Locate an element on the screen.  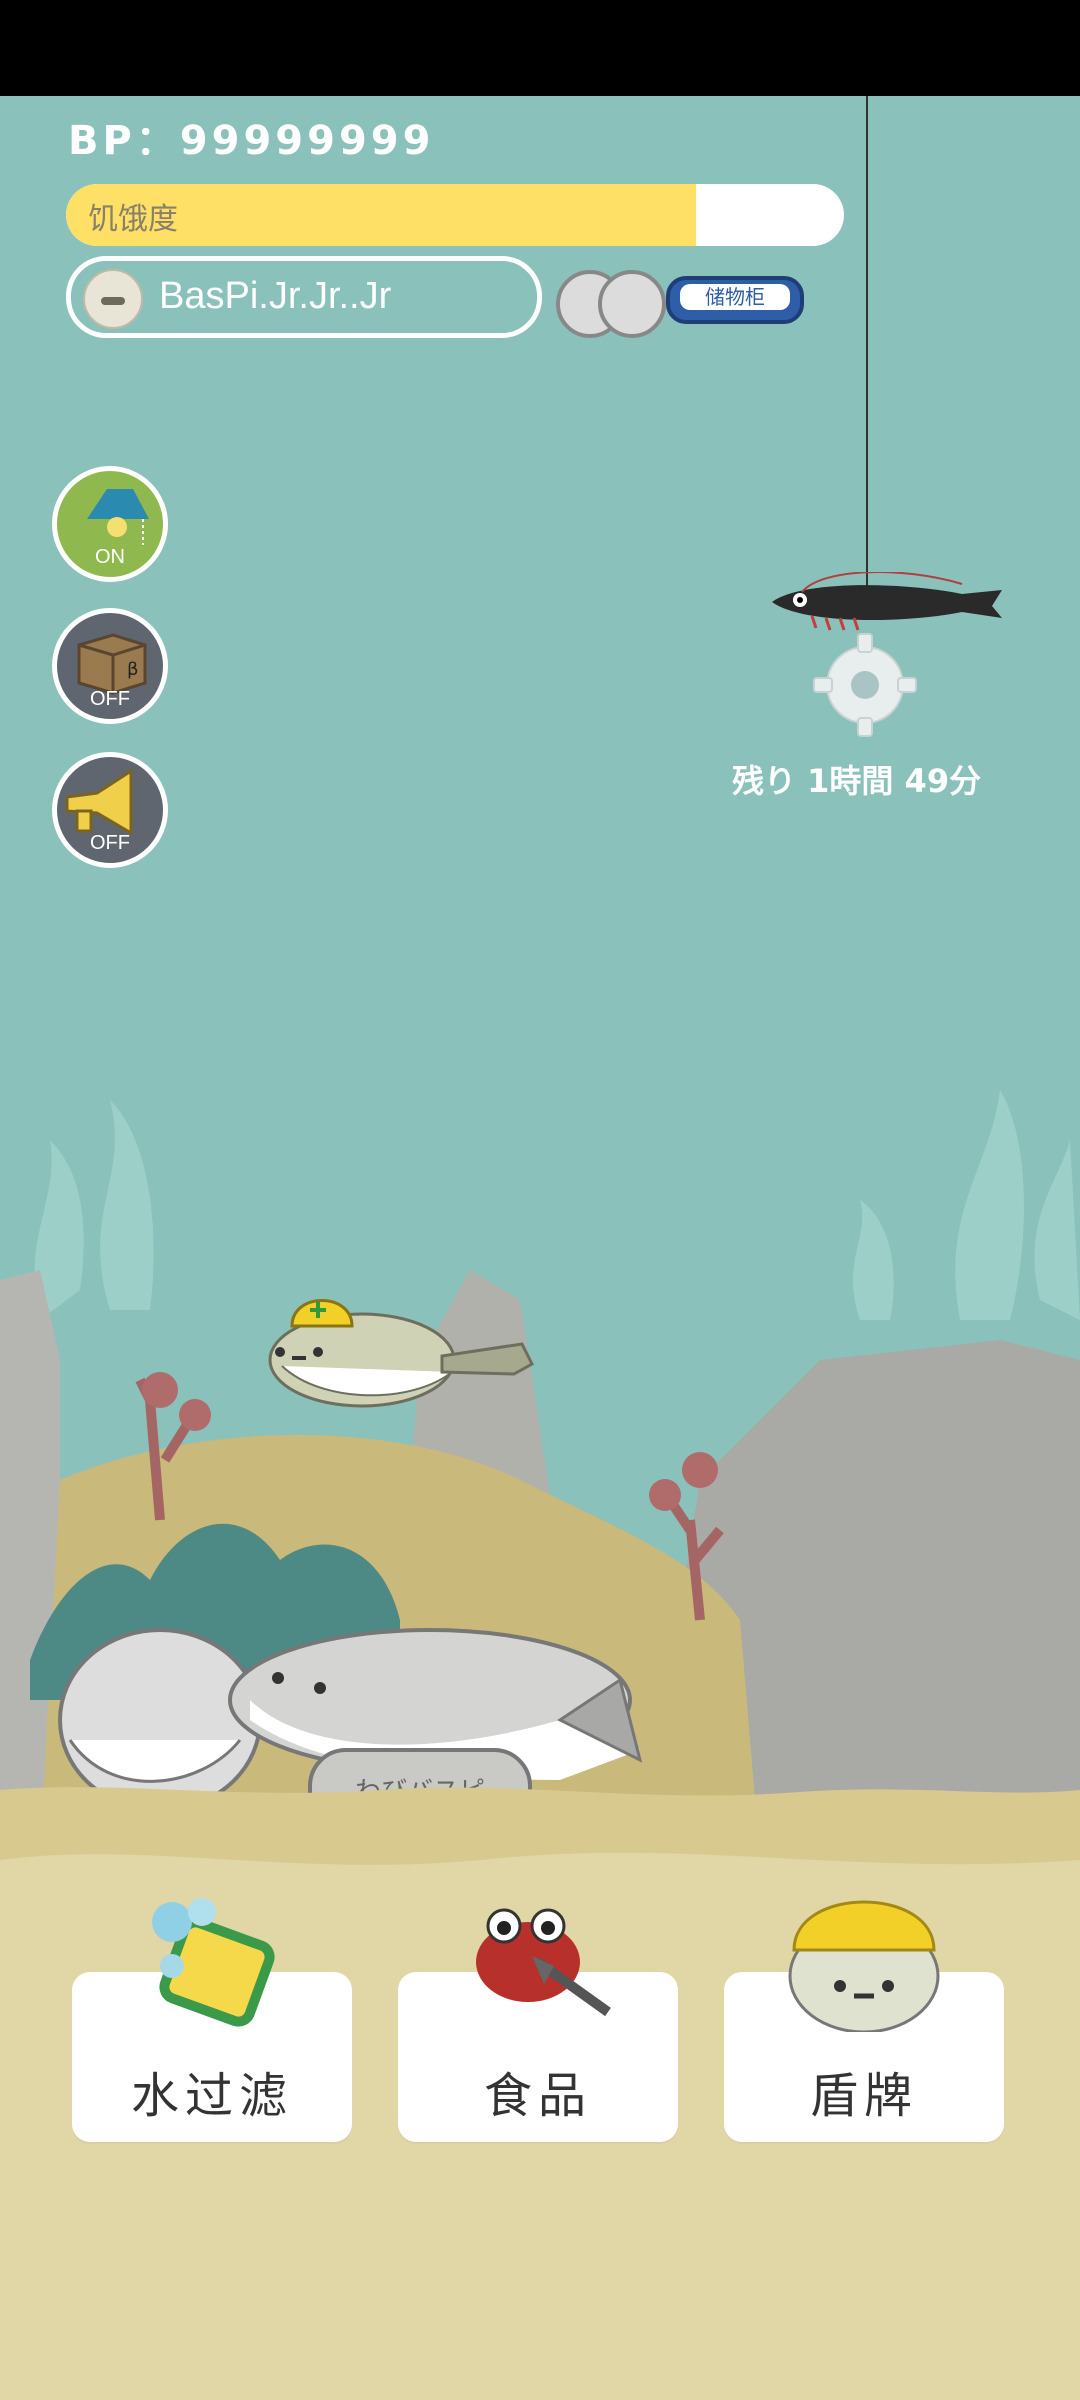
fishing-line is located at coordinates (867, 341).